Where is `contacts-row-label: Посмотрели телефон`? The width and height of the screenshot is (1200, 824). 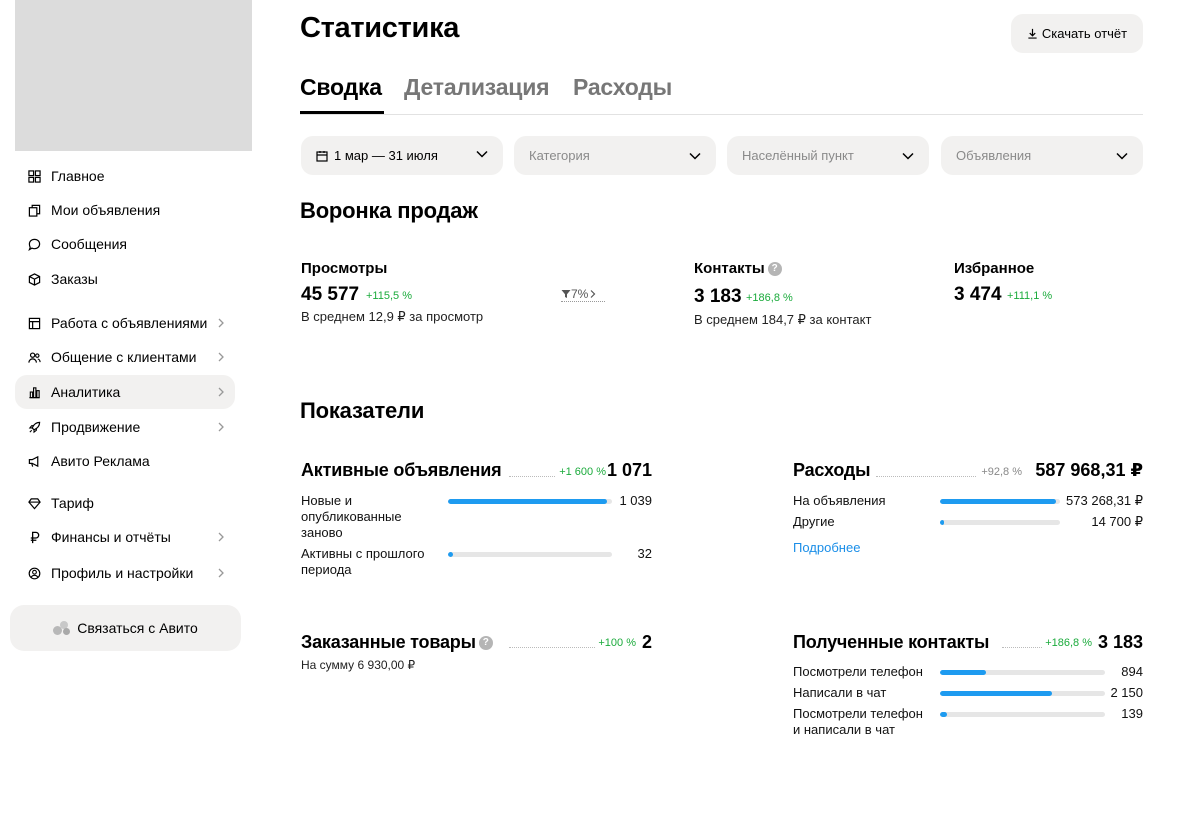 contacts-row-label: Посмотрели телефон is located at coordinates (858, 671).